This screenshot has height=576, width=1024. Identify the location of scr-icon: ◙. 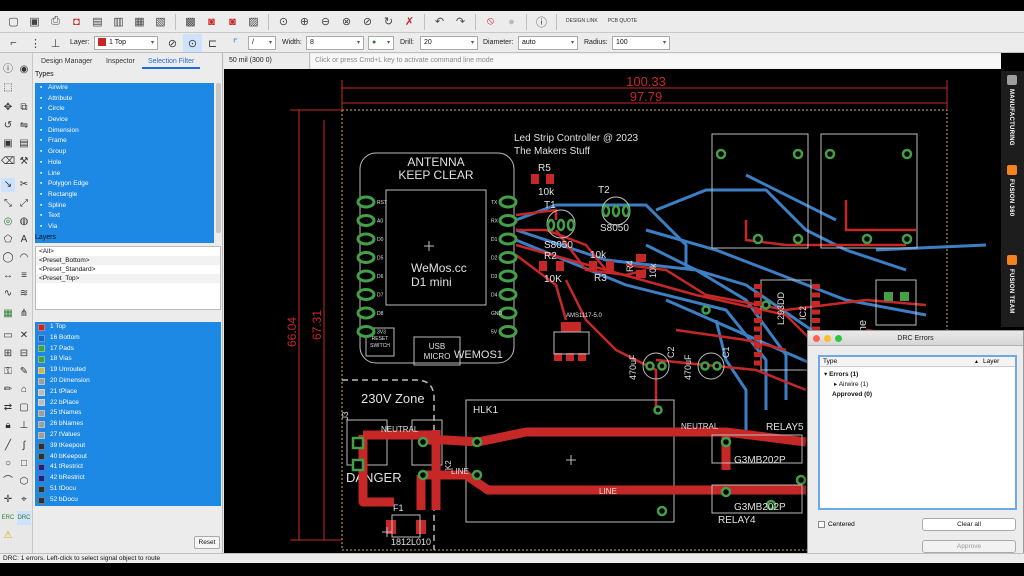
(211, 22).